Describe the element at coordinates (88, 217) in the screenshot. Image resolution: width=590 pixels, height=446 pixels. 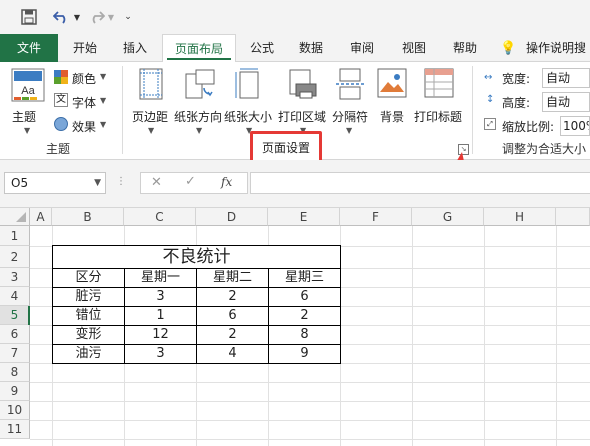
I see `column-header: B` at that location.